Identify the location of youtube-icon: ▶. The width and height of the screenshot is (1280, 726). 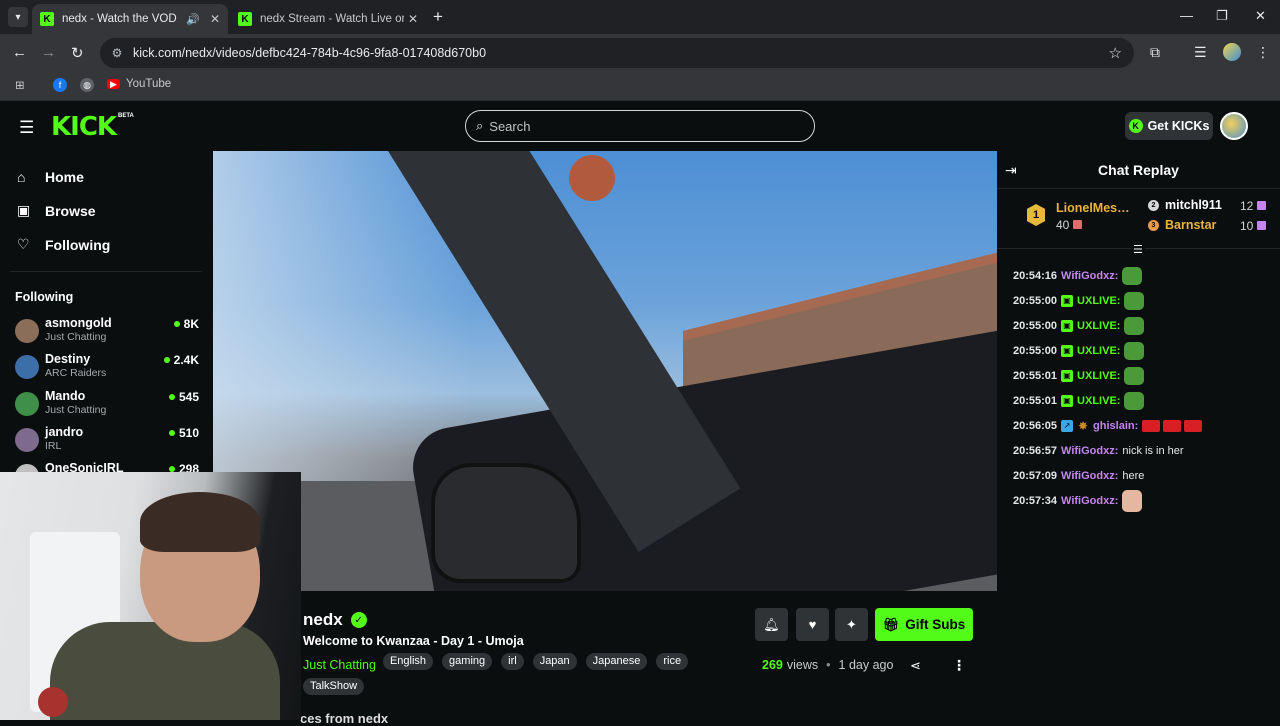
(113, 84).